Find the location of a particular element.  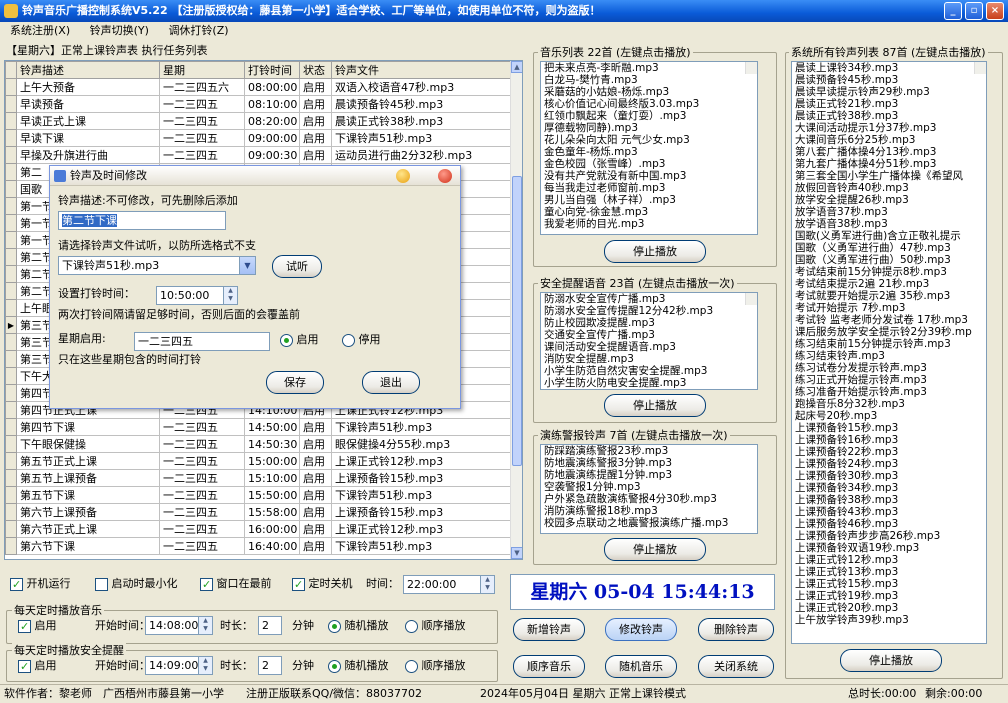

list-item: 空袭警报1分钟.mp3 is located at coordinates (649, 487).